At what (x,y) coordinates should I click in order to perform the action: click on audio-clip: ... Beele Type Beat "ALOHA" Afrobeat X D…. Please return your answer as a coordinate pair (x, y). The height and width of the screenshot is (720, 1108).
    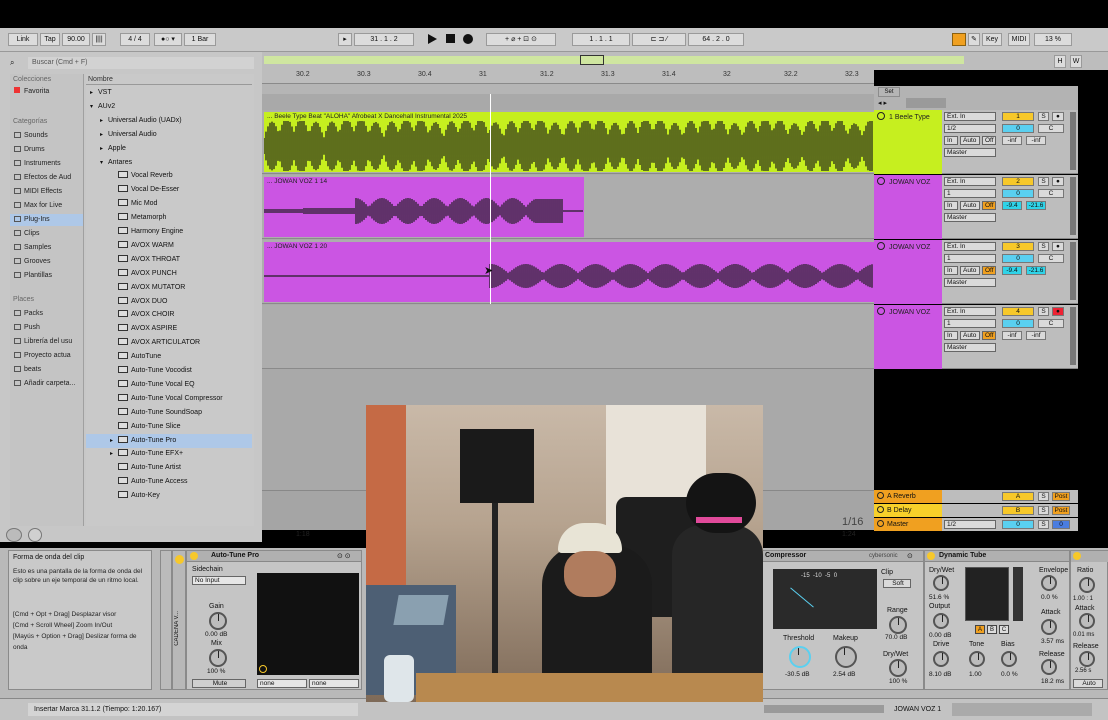
    Looking at the image, I should click on (569, 142).